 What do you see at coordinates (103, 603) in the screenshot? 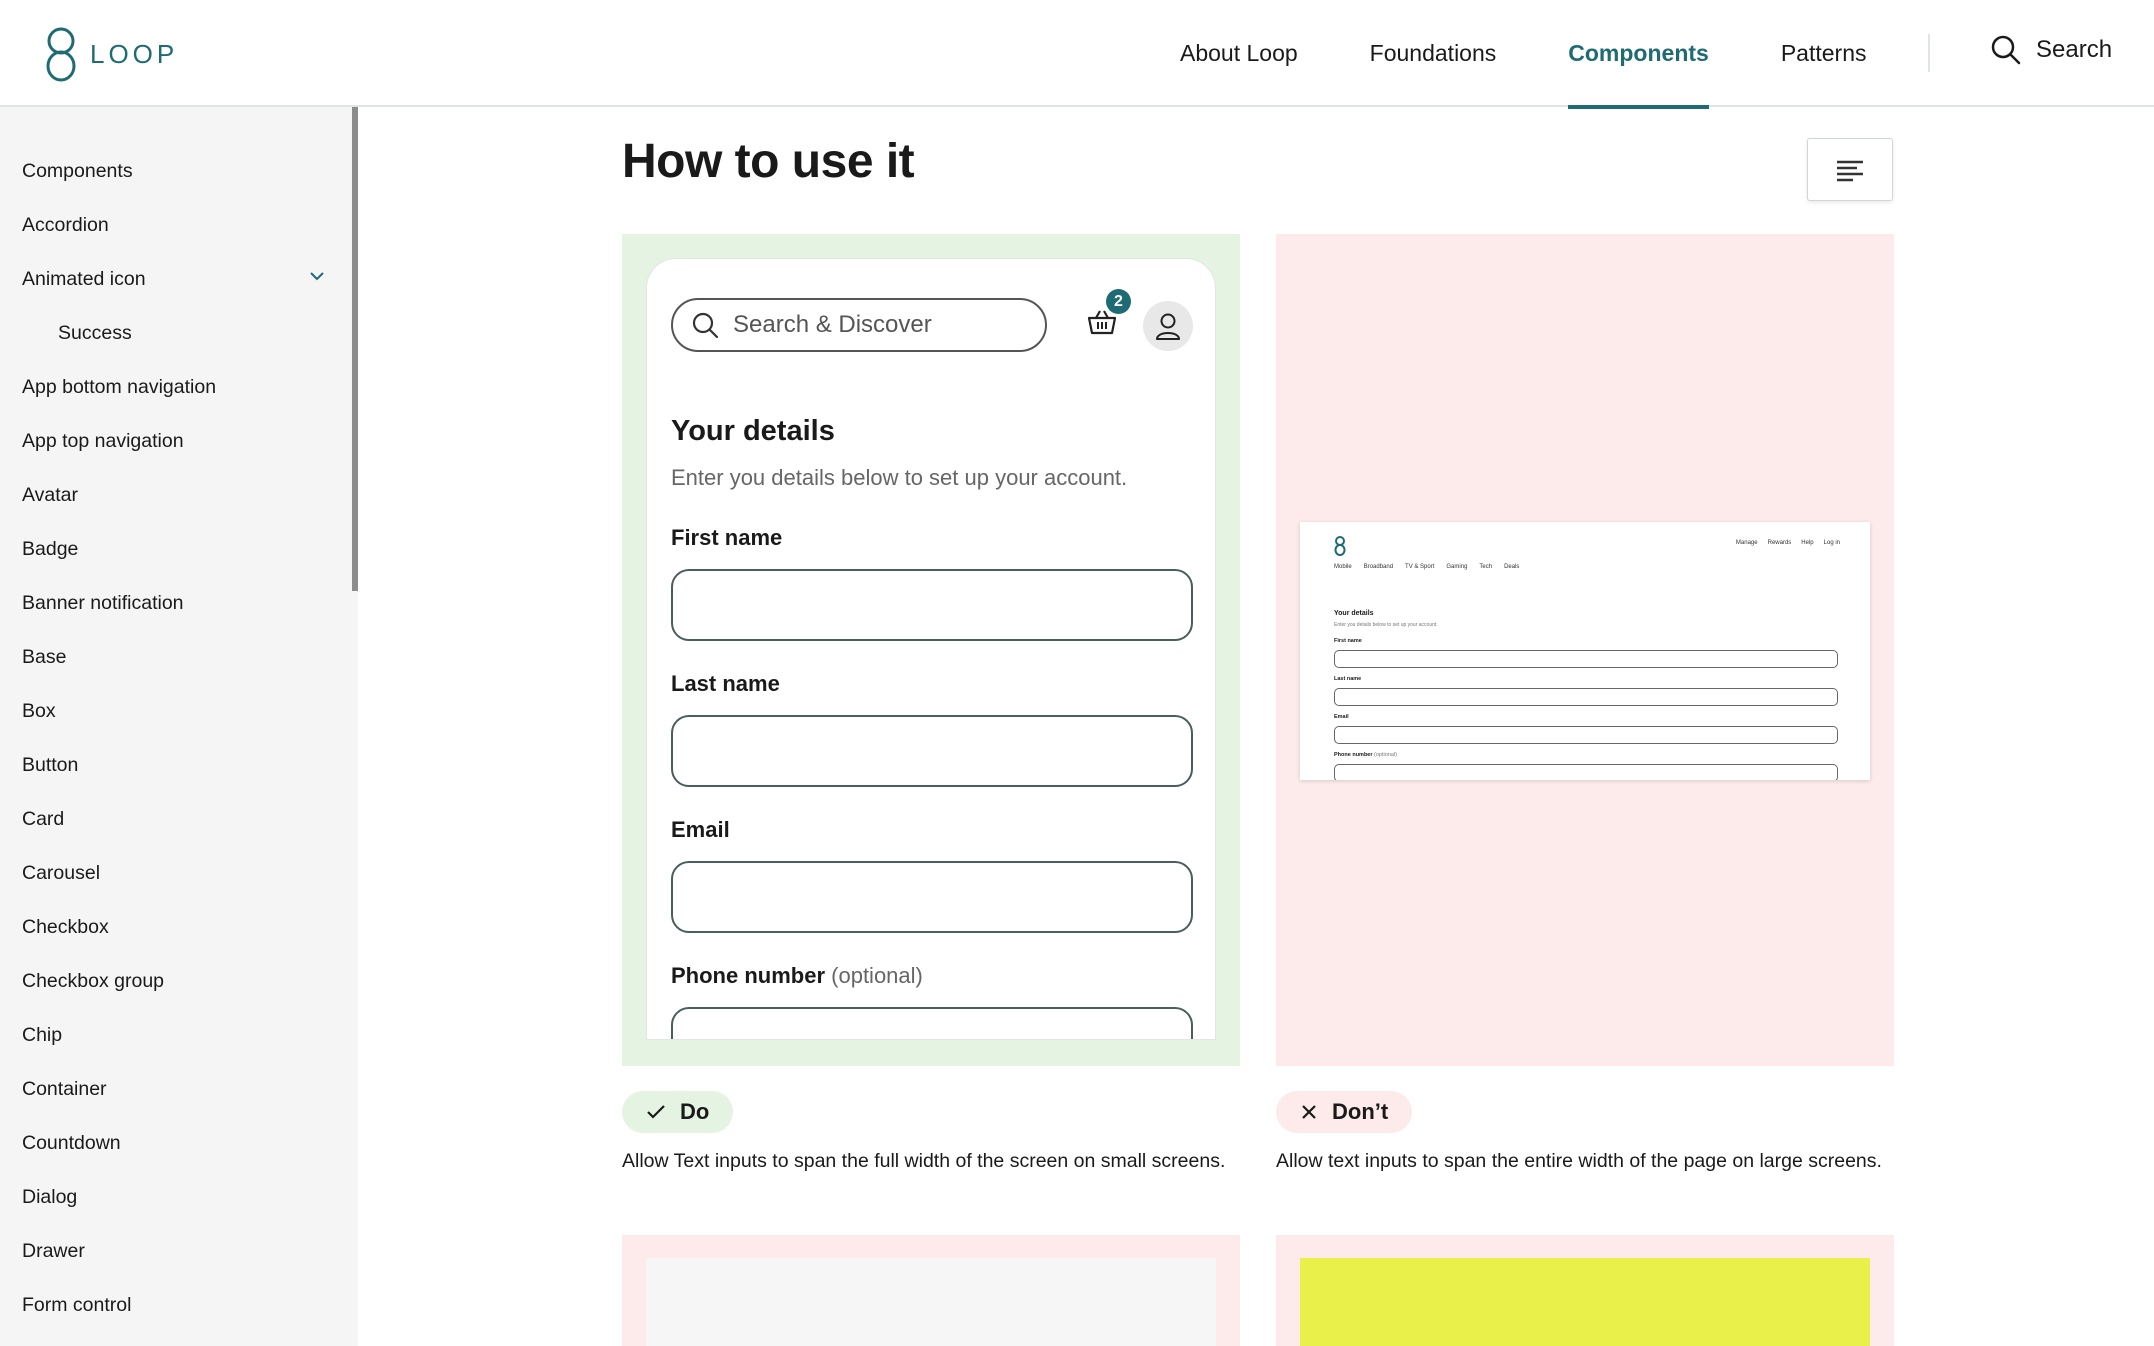
I see `sidebar-item-banner-notification: Banner notification` at bounding box center [103, 603].